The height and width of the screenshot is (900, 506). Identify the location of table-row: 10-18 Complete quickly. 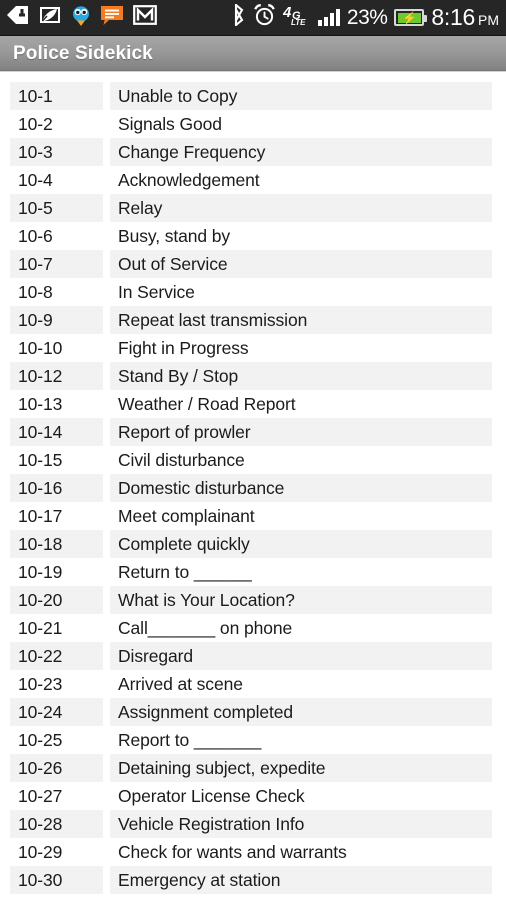
(251, 544).